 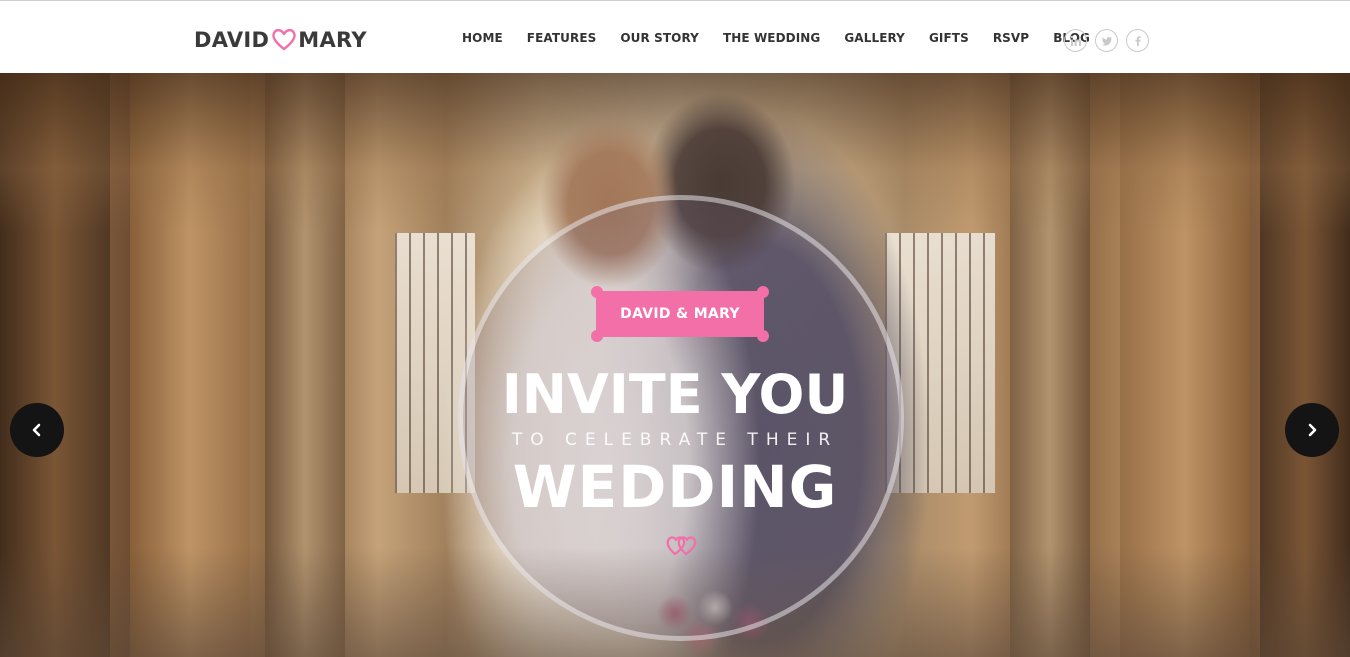 I want to click on site-logo: DAVID MARY, so click(x=280, y=40).